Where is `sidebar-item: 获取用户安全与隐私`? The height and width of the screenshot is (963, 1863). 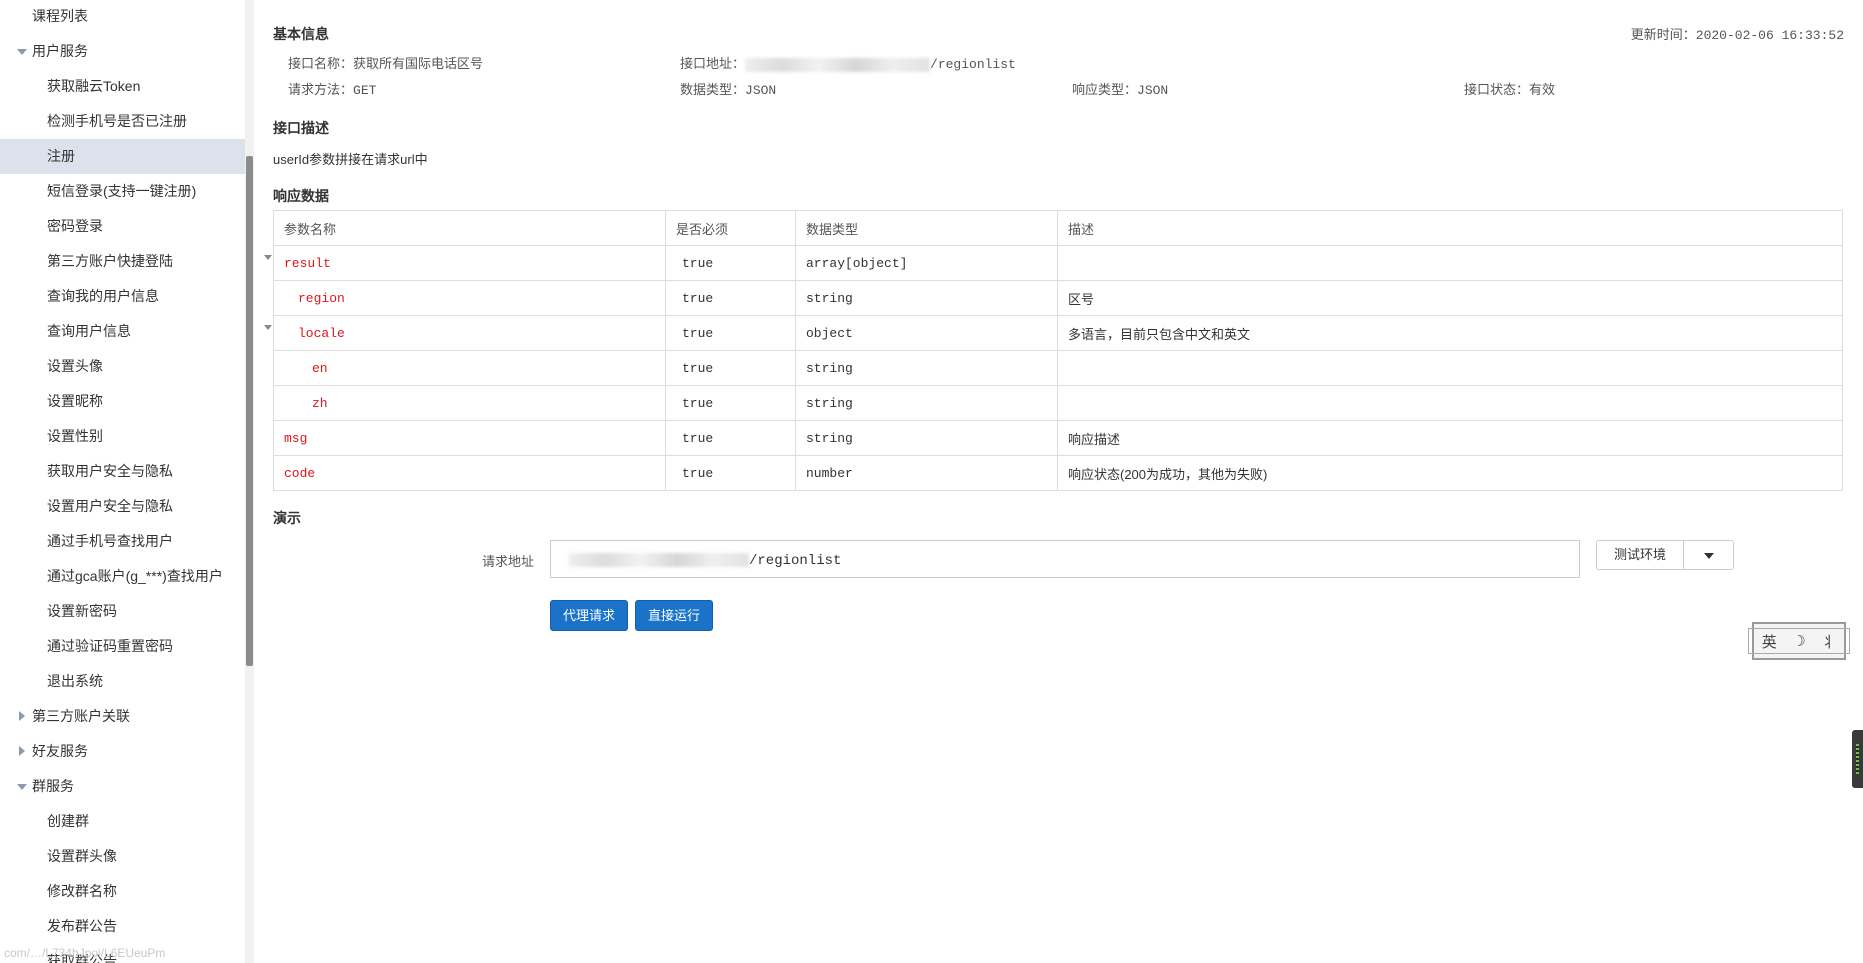
sidebar-item: 获取用户安全与隐私 is located at coordinates (123, 471).